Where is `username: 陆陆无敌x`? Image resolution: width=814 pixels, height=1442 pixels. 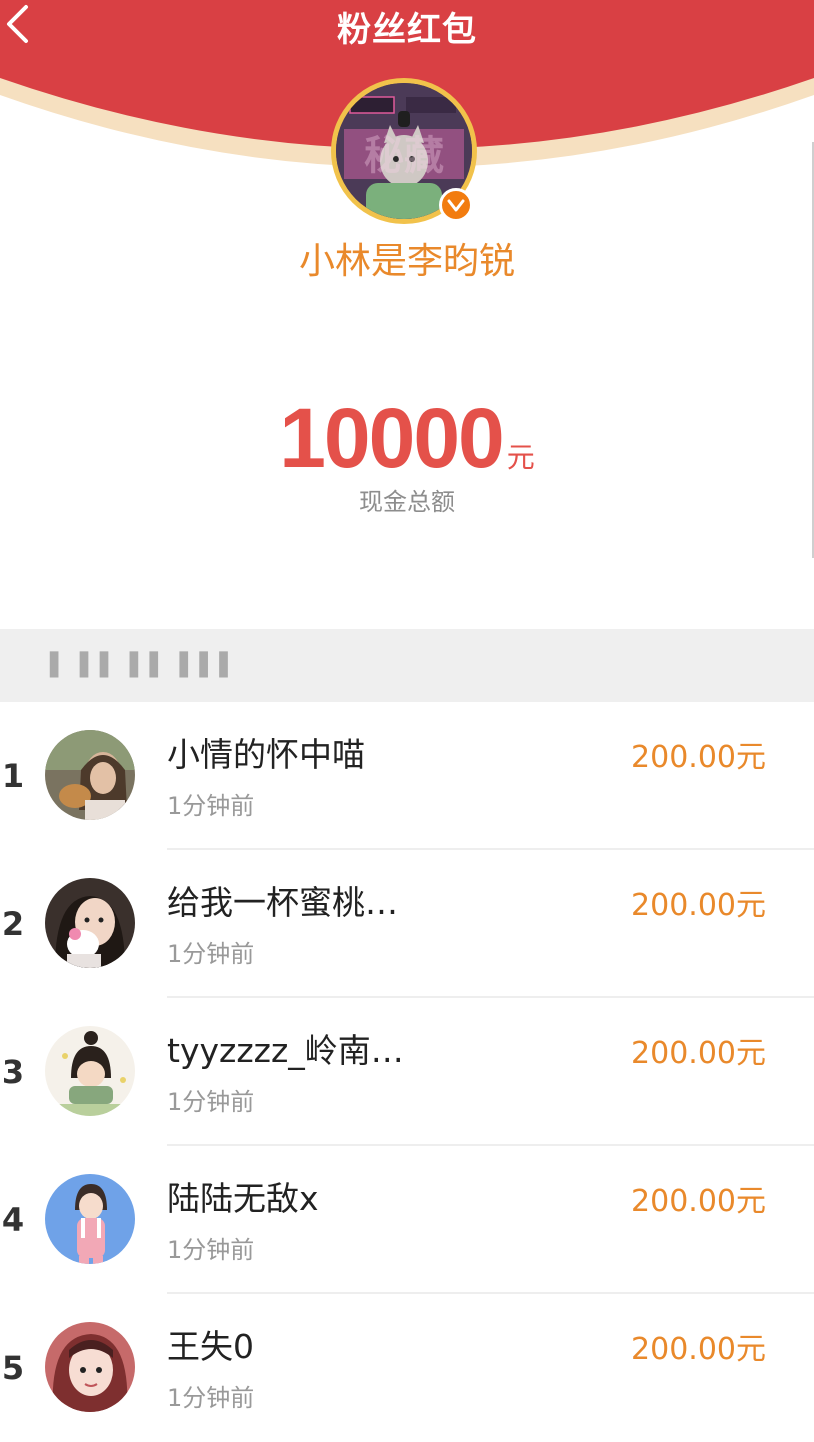 username: 陆陆无敌x is located at coordinates (243, 1196).